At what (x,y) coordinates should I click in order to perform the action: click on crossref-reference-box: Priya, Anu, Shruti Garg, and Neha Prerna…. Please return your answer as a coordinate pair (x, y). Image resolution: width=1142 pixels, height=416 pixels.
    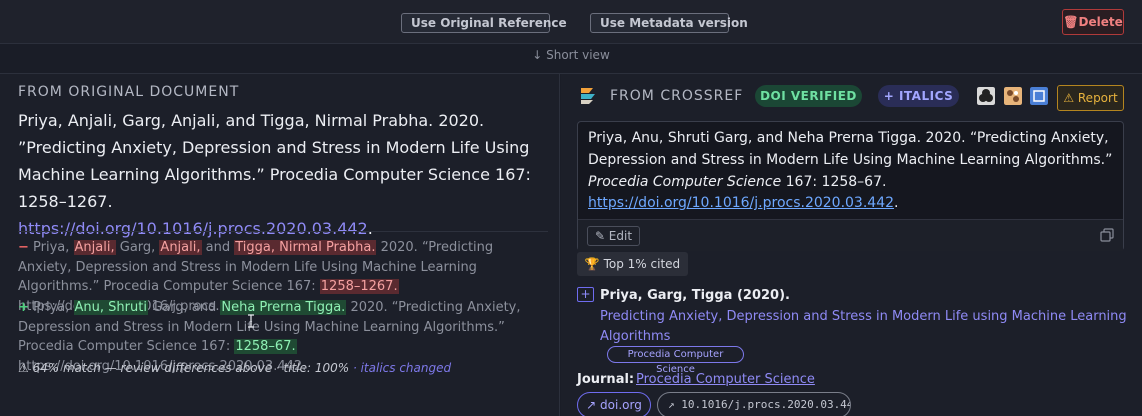
    Looking at the image, I should click on (850, 186).